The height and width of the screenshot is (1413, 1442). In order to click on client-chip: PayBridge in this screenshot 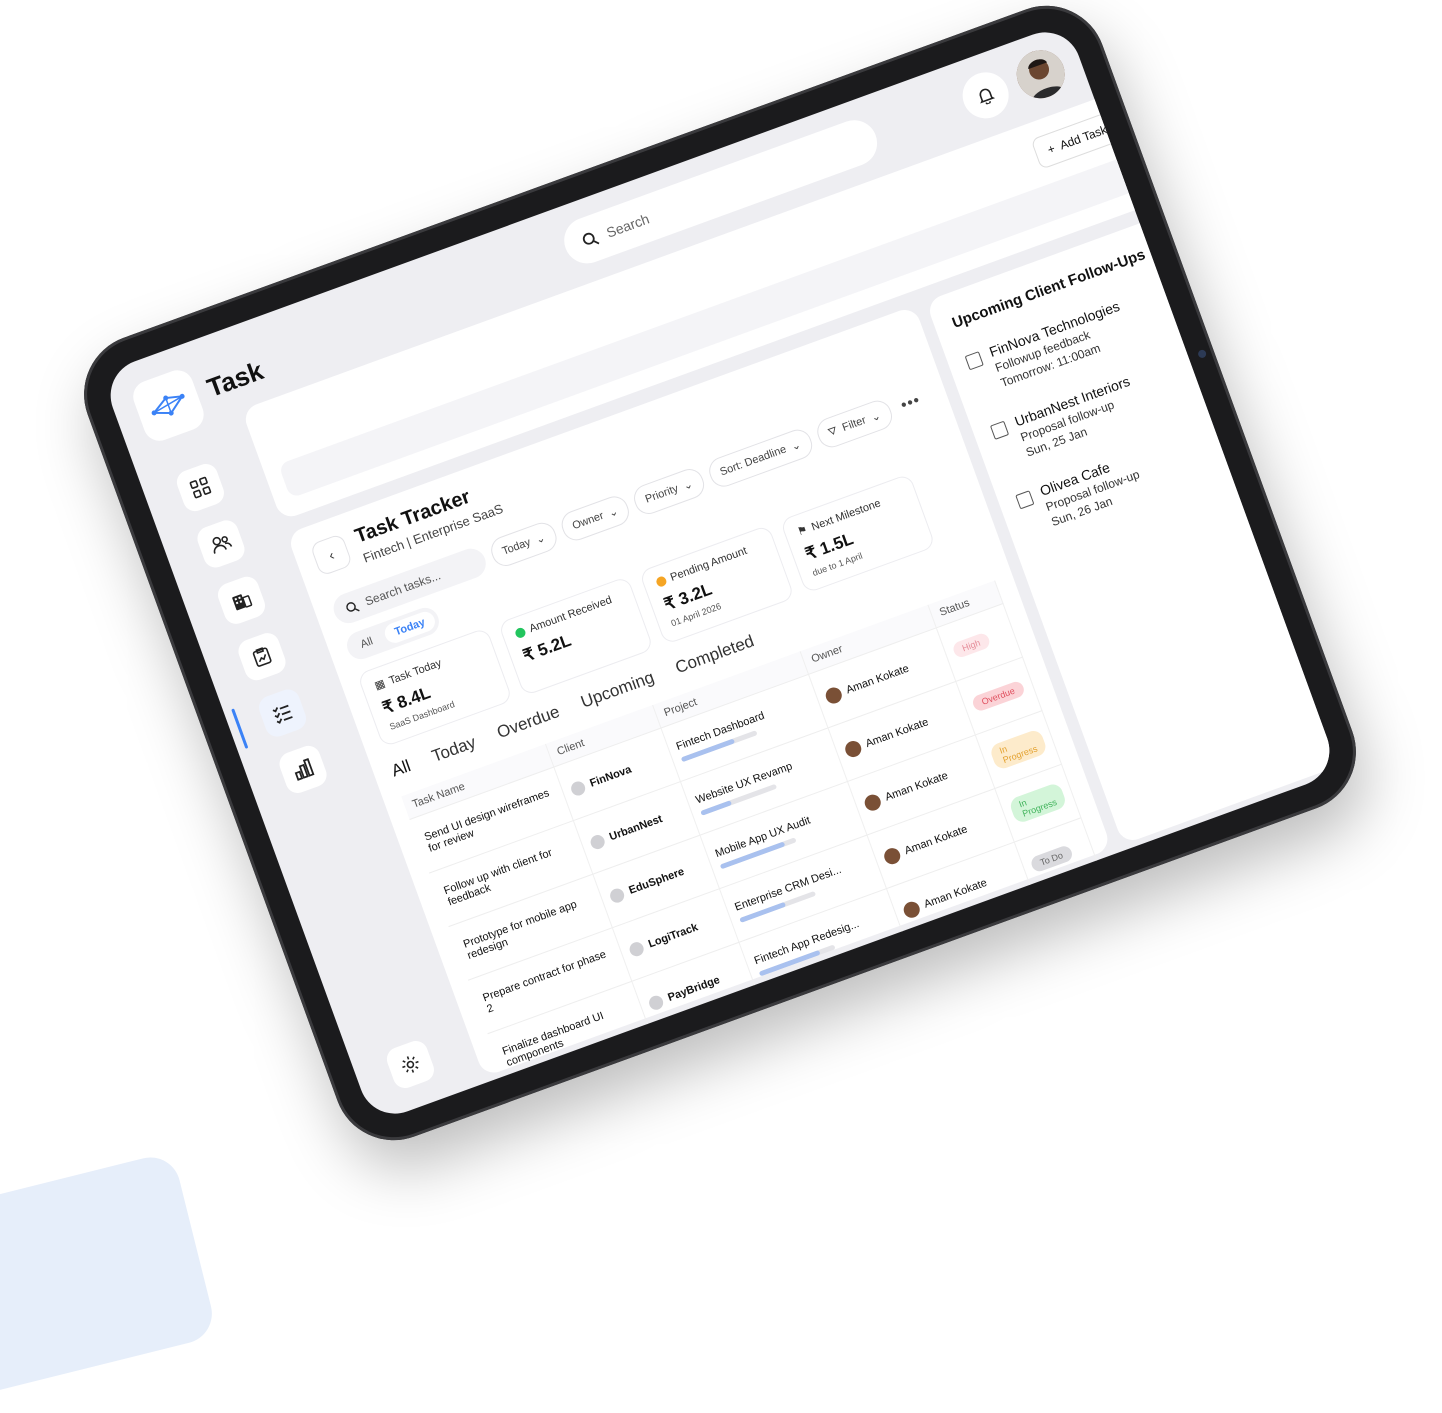, I will do `click(695, 988)`.